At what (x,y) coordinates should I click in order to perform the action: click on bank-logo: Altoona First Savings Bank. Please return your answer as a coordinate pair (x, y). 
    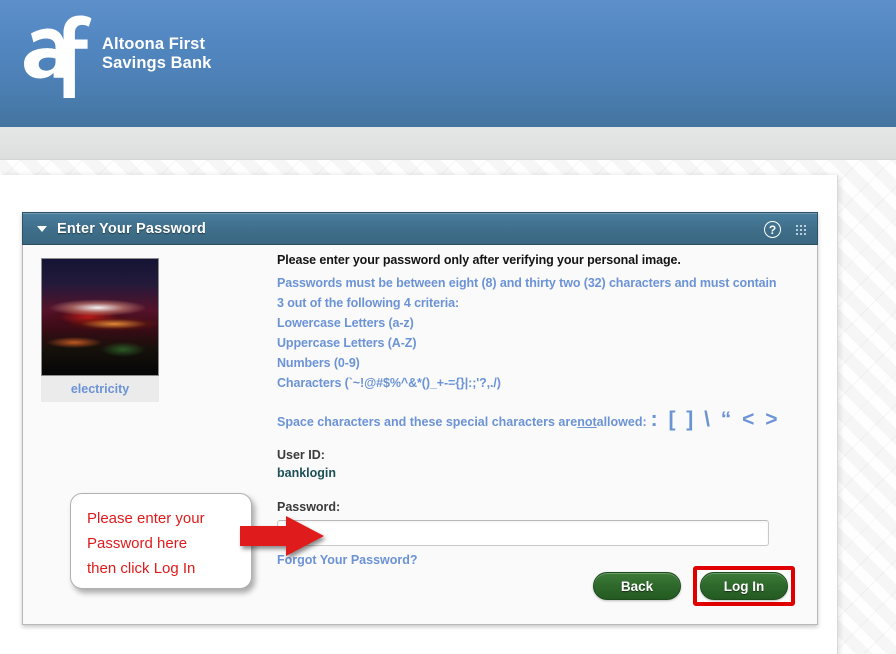
    Looking at the image, I should click on (114, 56).